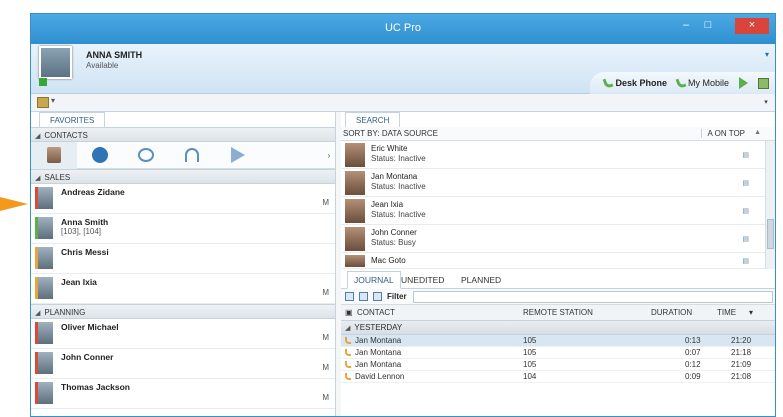 The height and width of the screenshot is (417, 783). I want to click on group-label: CONTACTS, so click(66, 135).